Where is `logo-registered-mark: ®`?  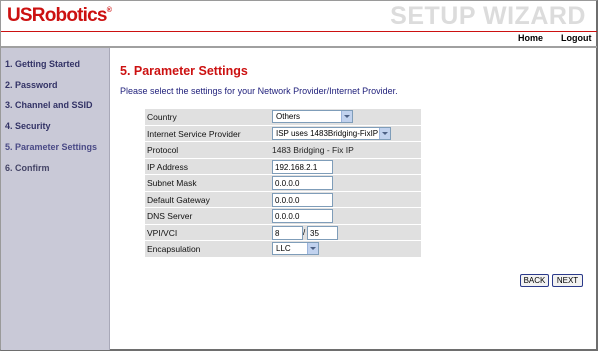 logo-registered-mark: ® is located at coordinates (109, 10).